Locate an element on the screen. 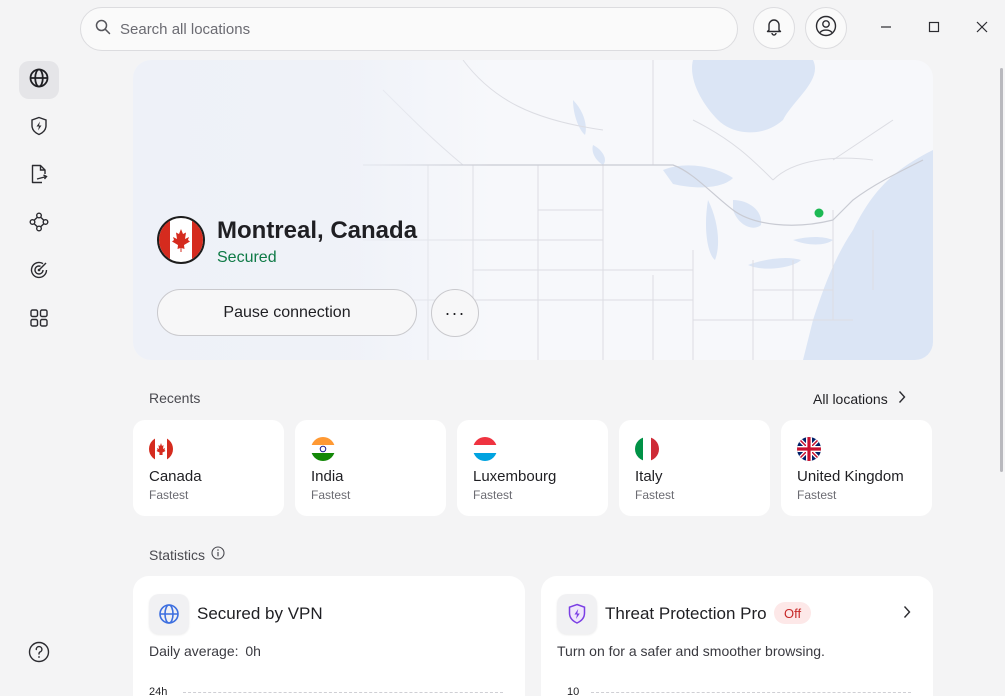  recent-card-united-kingdom: United Kingdom Fastest is located at coordinates (856, 468).